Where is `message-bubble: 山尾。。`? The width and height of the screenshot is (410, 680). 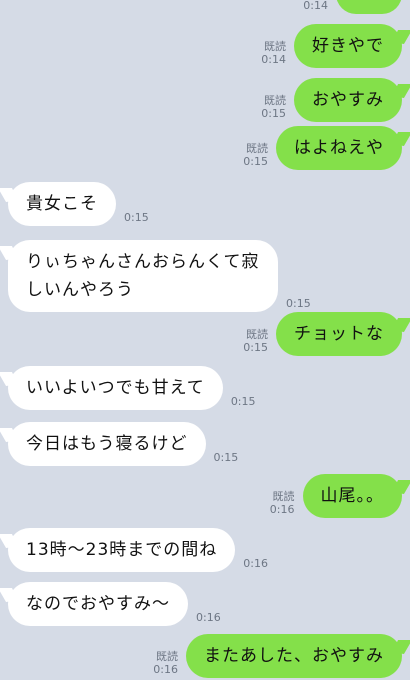
message-bubble: 山尾。。 is located at coordinates (352, 496).